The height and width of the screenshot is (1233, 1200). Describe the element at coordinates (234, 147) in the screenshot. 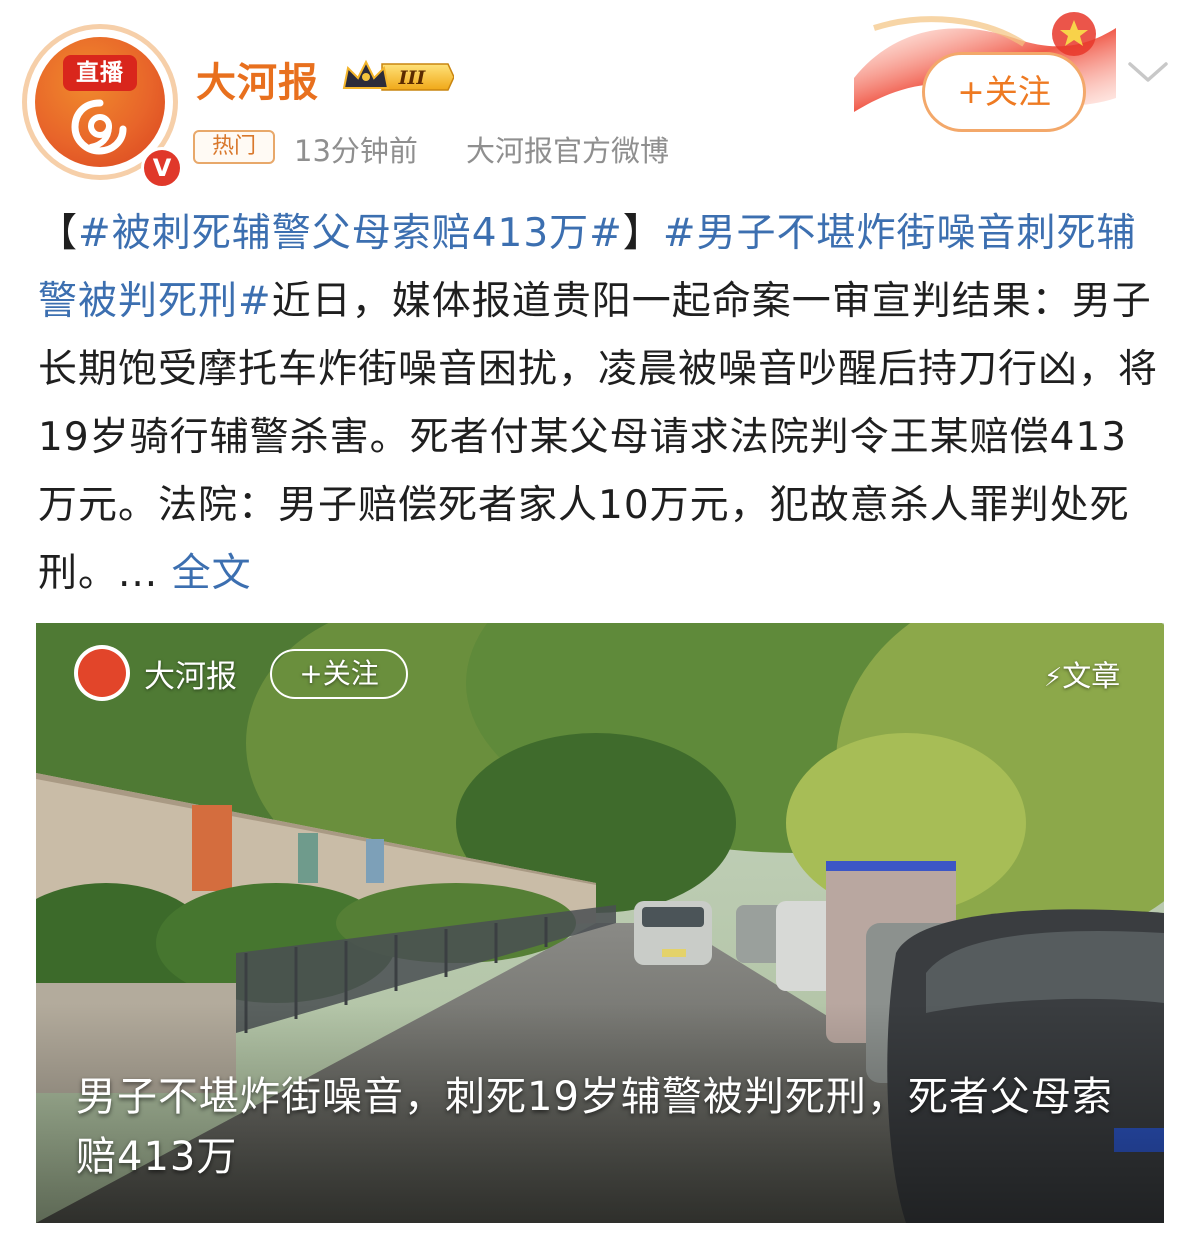

I see `hot-tag: 热门` at that location.